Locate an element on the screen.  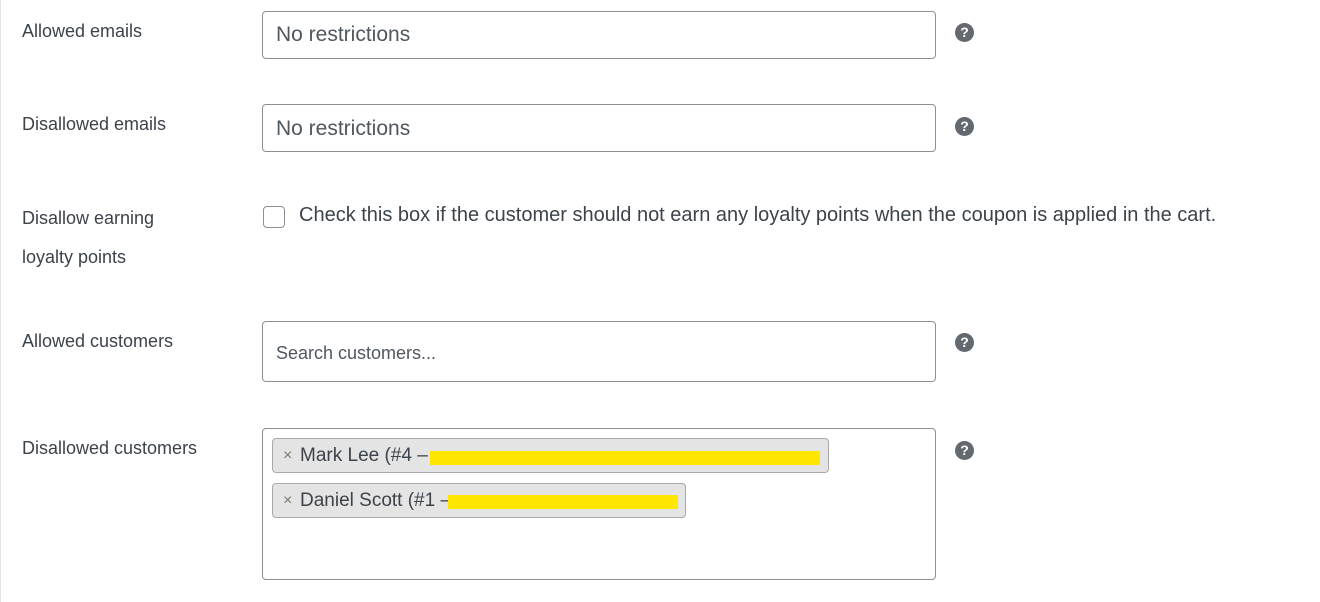
disallowed-customers-select: × Mark Lee (#4 – × Daniel Scott (#1 – is located at coordinates (599, 504).